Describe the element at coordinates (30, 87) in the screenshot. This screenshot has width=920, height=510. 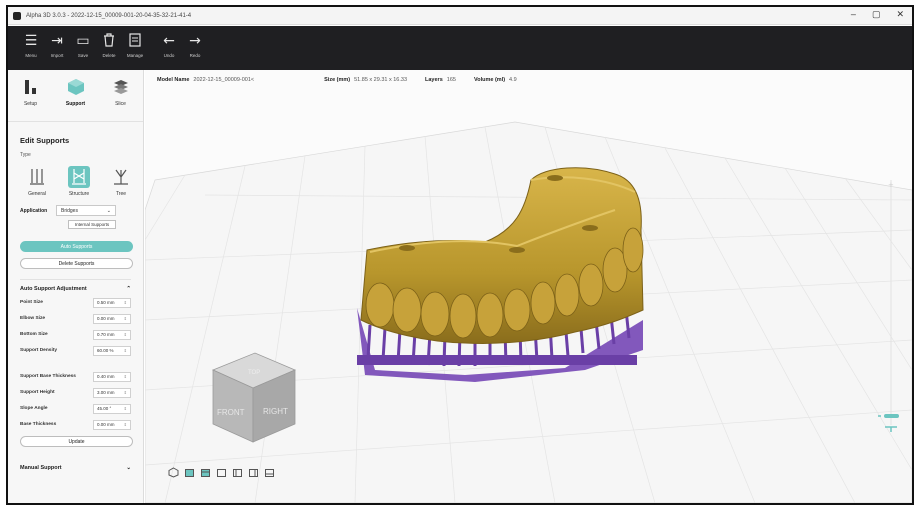
I see `setup-icon` at that location.